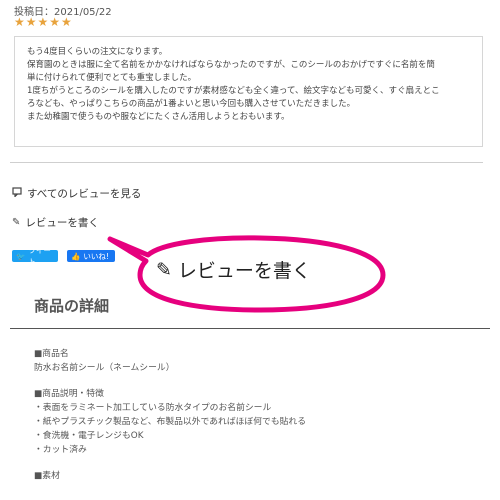 The height and width of the screenshot is (500, 500). I want to click on thumbs-up-icon: 👍, so click(76, 256).